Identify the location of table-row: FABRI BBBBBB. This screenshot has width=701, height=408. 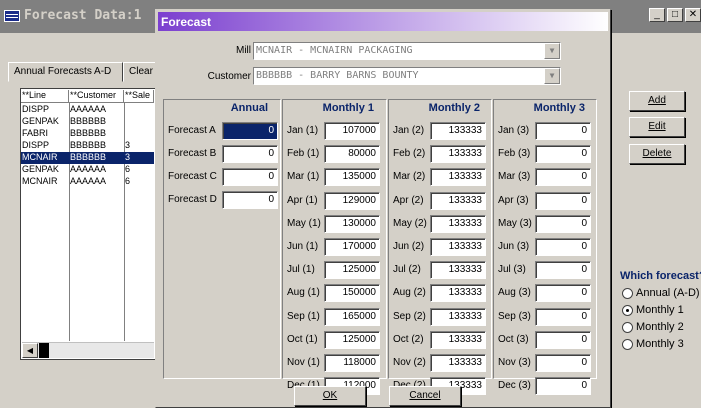
(88, 134).